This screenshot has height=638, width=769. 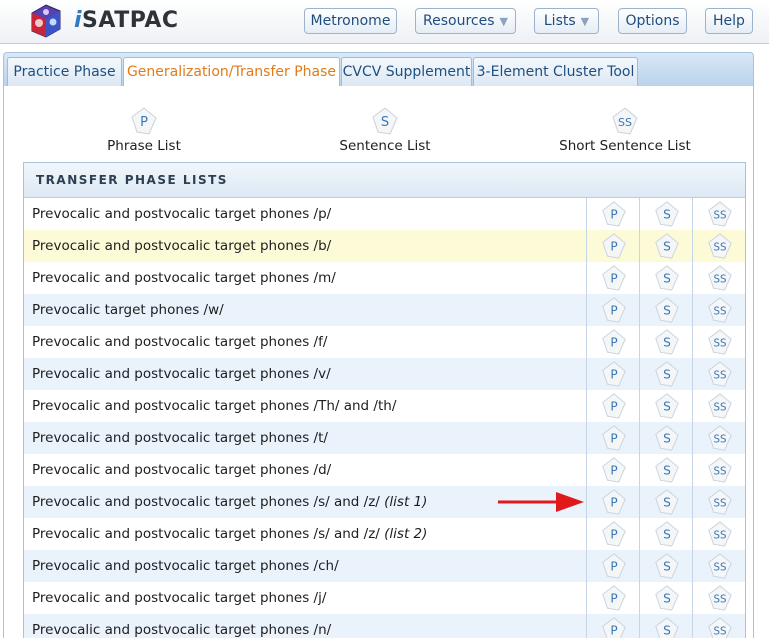 What do you see at coordinates (384, 310) in the screenshot?
I see `table-row: Prevocalic target phones /w/P S SS` at bounding box center [384, 310].